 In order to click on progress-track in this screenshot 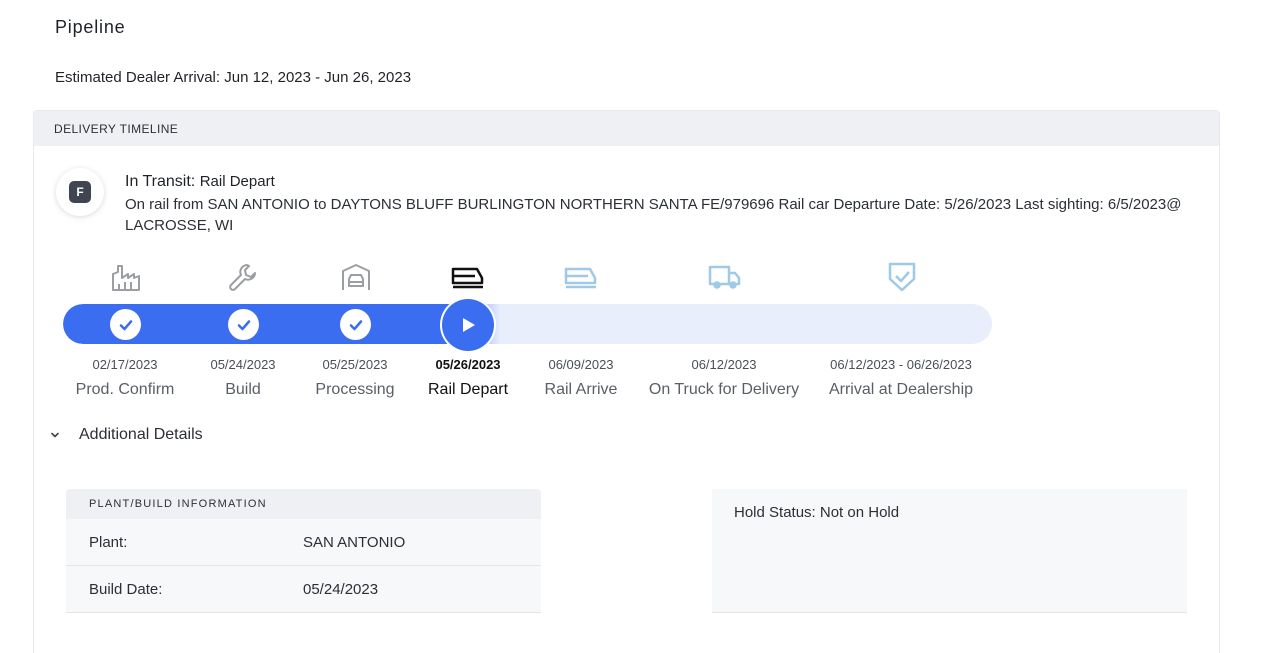, I will do `click(527, 324)`.